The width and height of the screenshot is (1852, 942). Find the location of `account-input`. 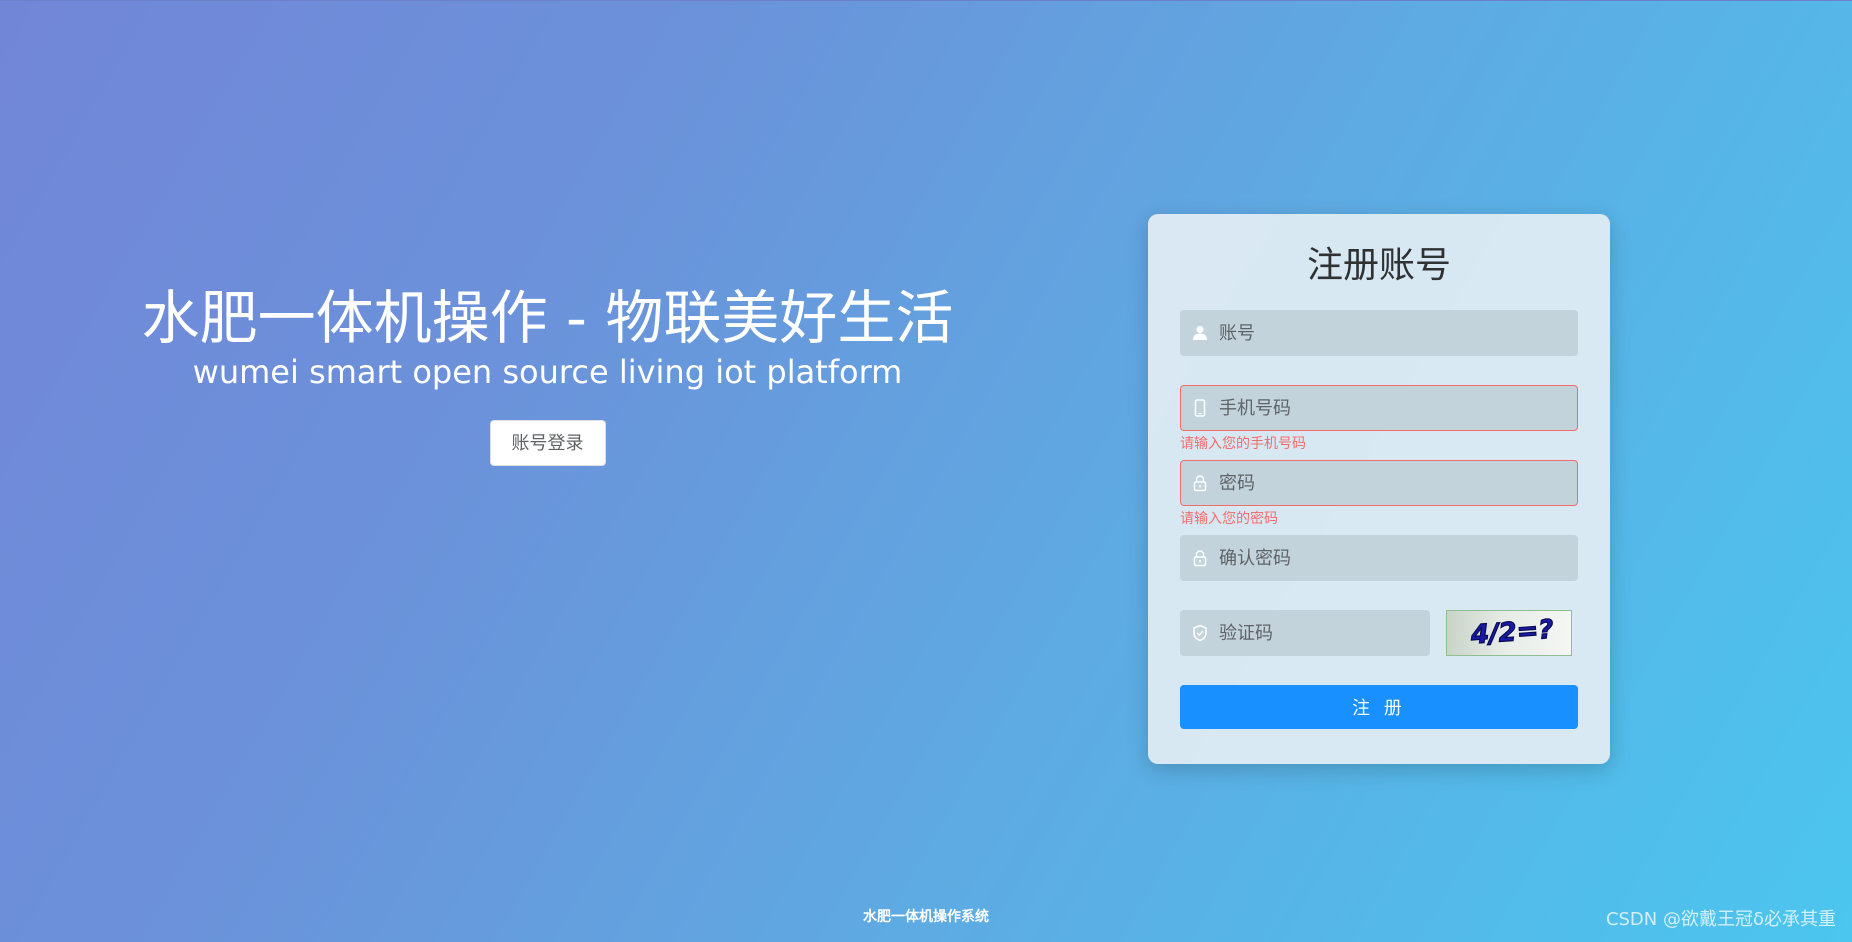

account-input is located at coordinates (1389, 333).